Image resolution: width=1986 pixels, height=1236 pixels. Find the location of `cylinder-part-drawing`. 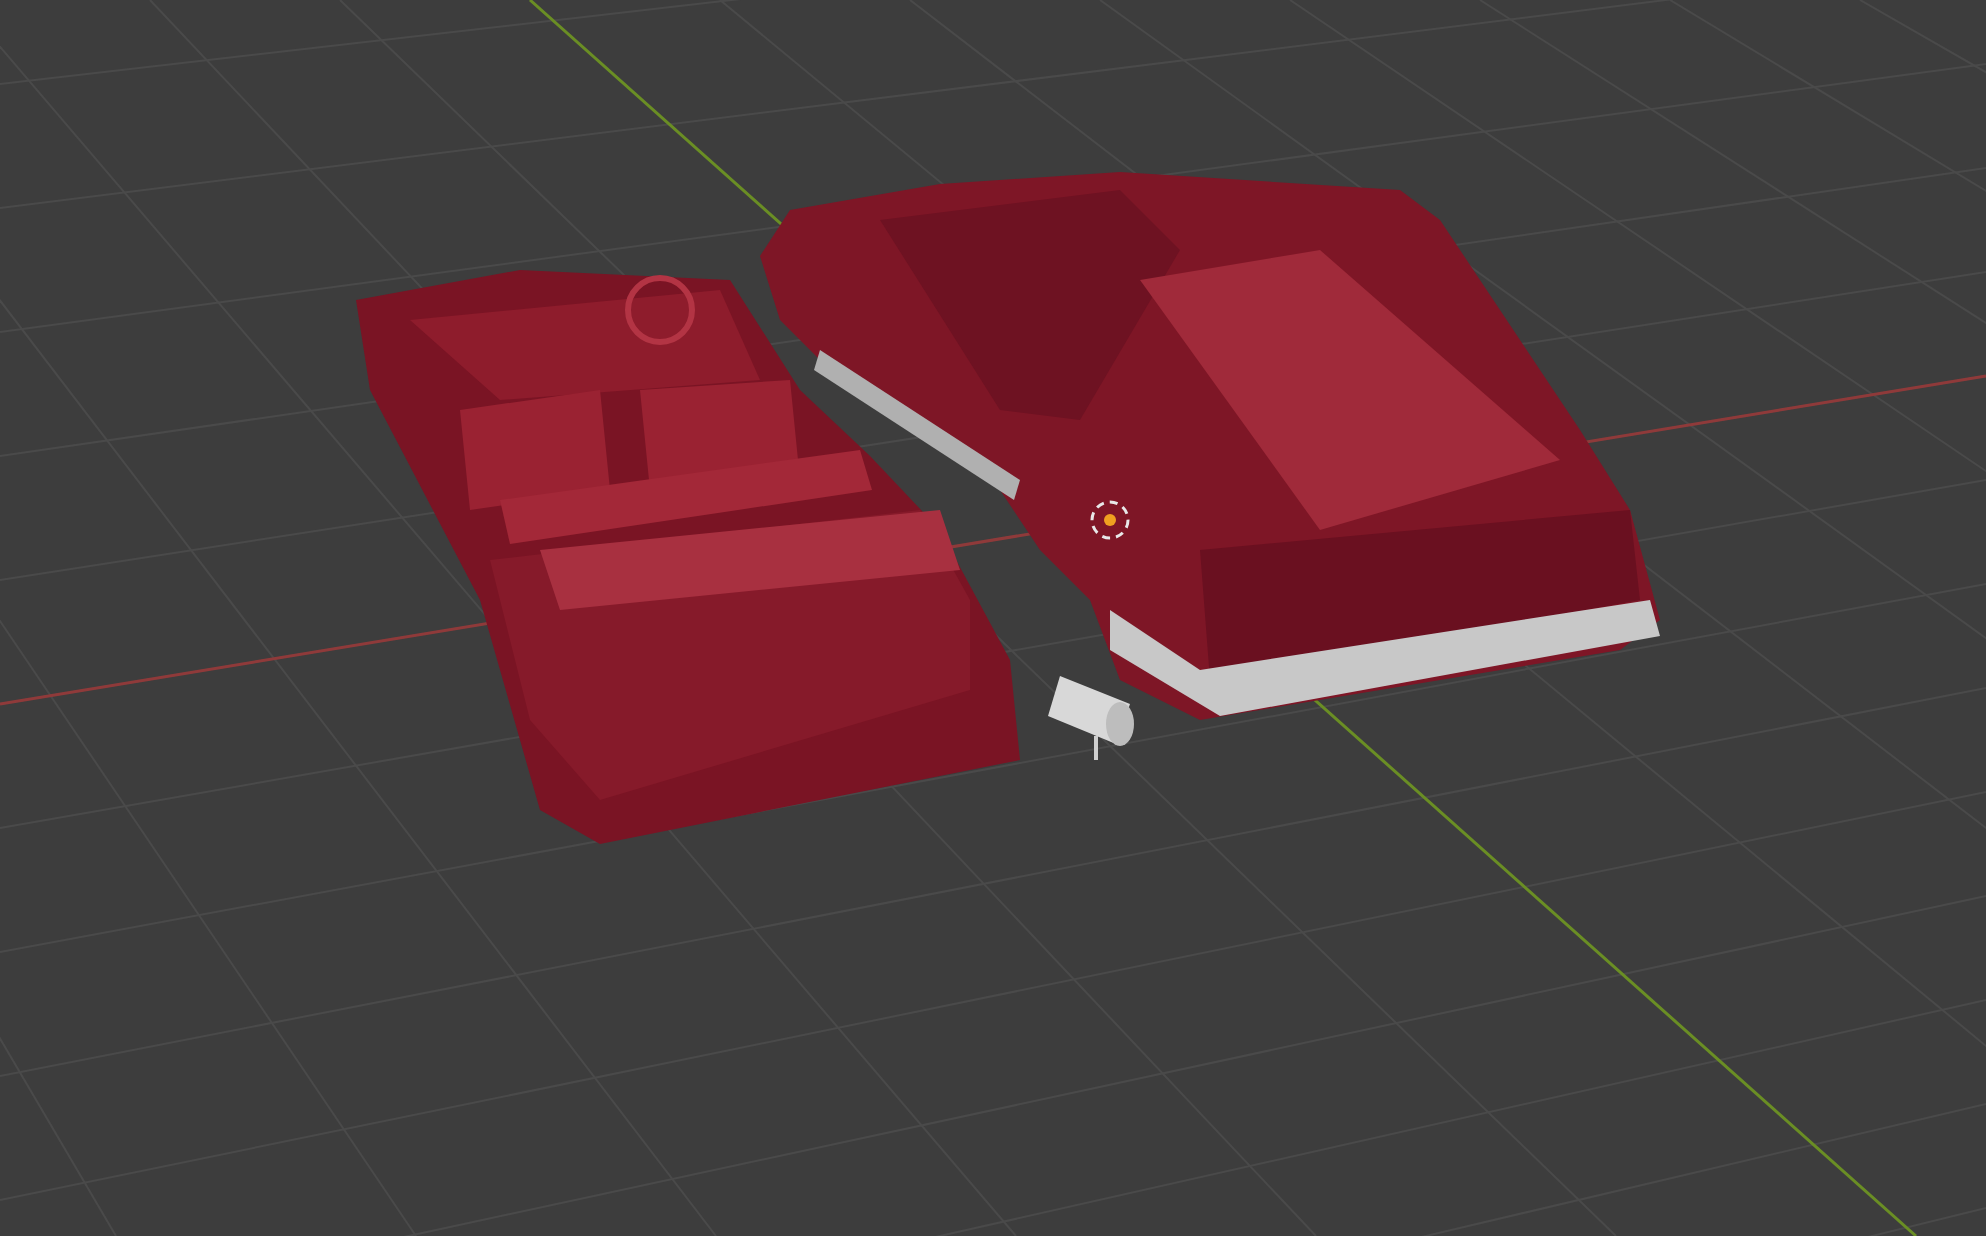

cylinder-part-drawing is located at coordinates (1091, 718).